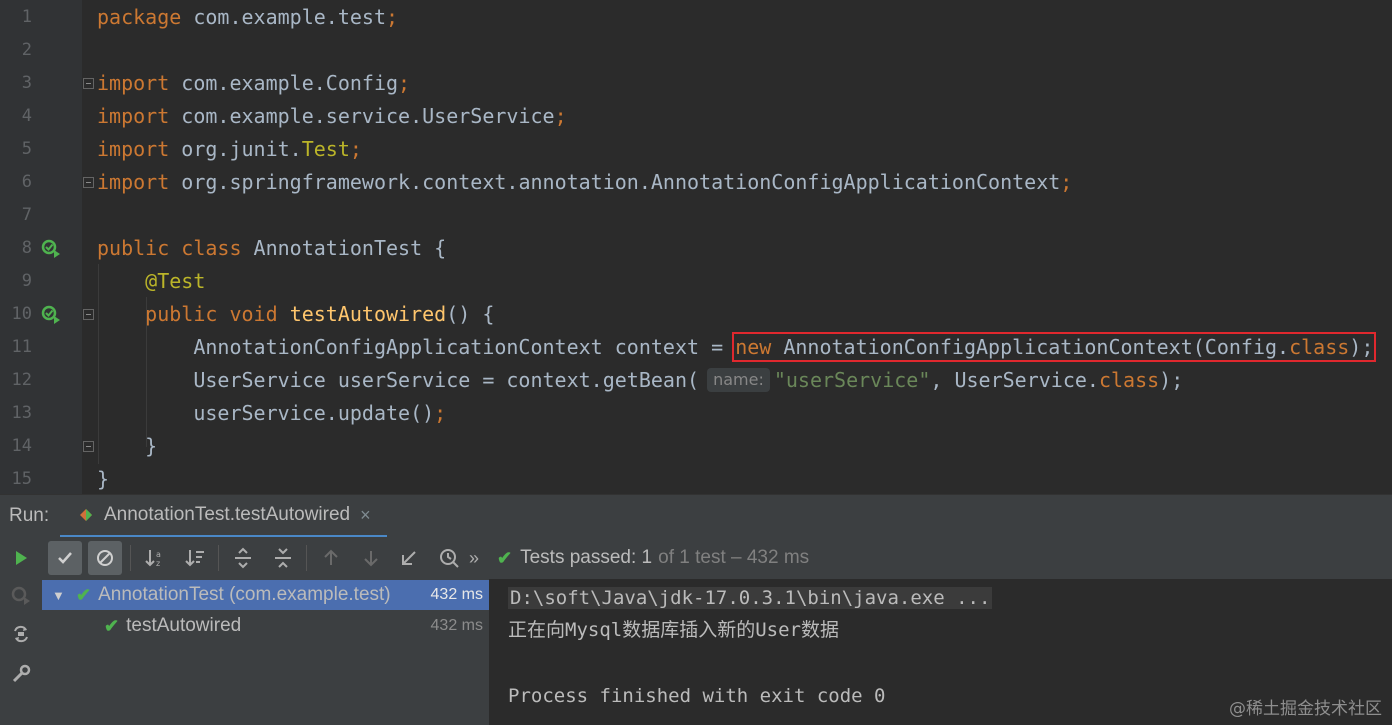  What do you see at coordinates (332, 116) in the screenshot?
I see `code-text: import com.example.service.UserService;` at bounding box center [332, 116].